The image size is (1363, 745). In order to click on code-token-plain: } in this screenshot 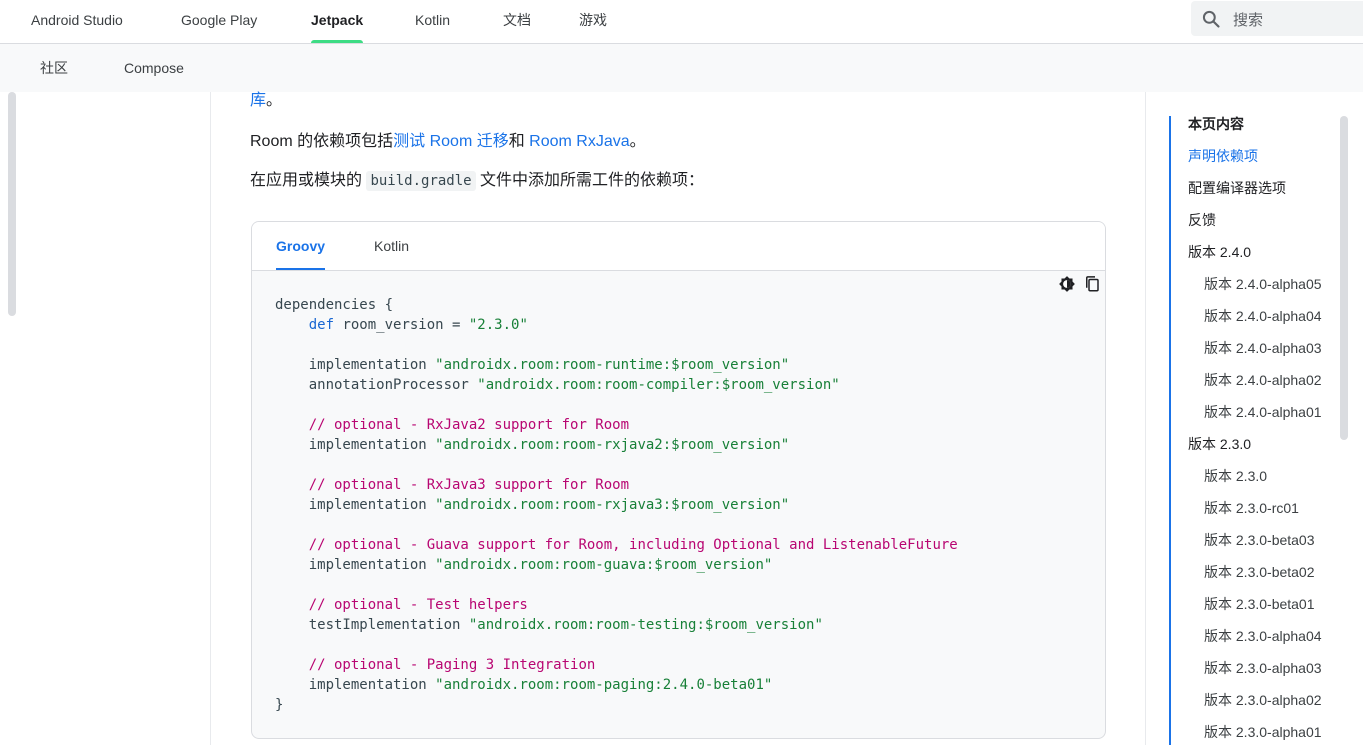, I will do `click(279, 705)`.